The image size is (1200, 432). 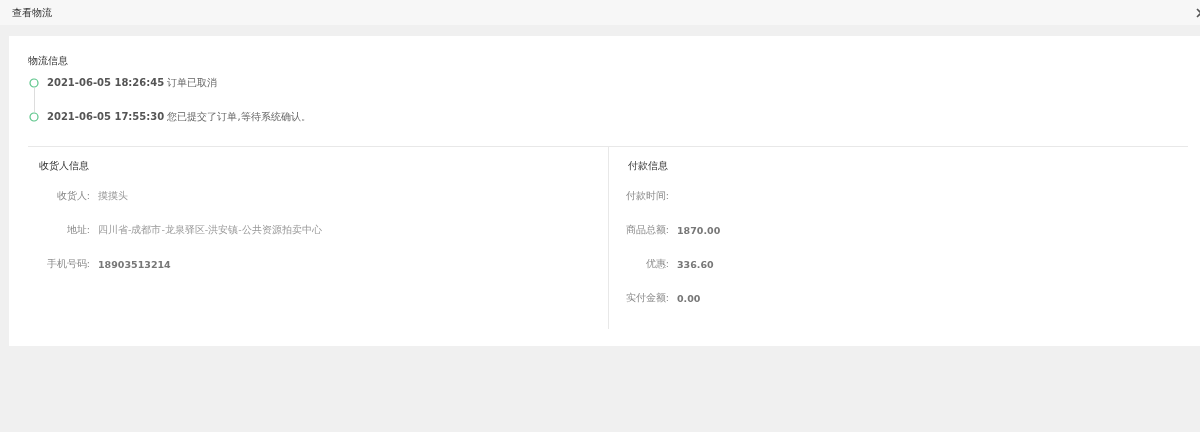 I want to click on field-label: 优惠:, so click(x=656, y=264).